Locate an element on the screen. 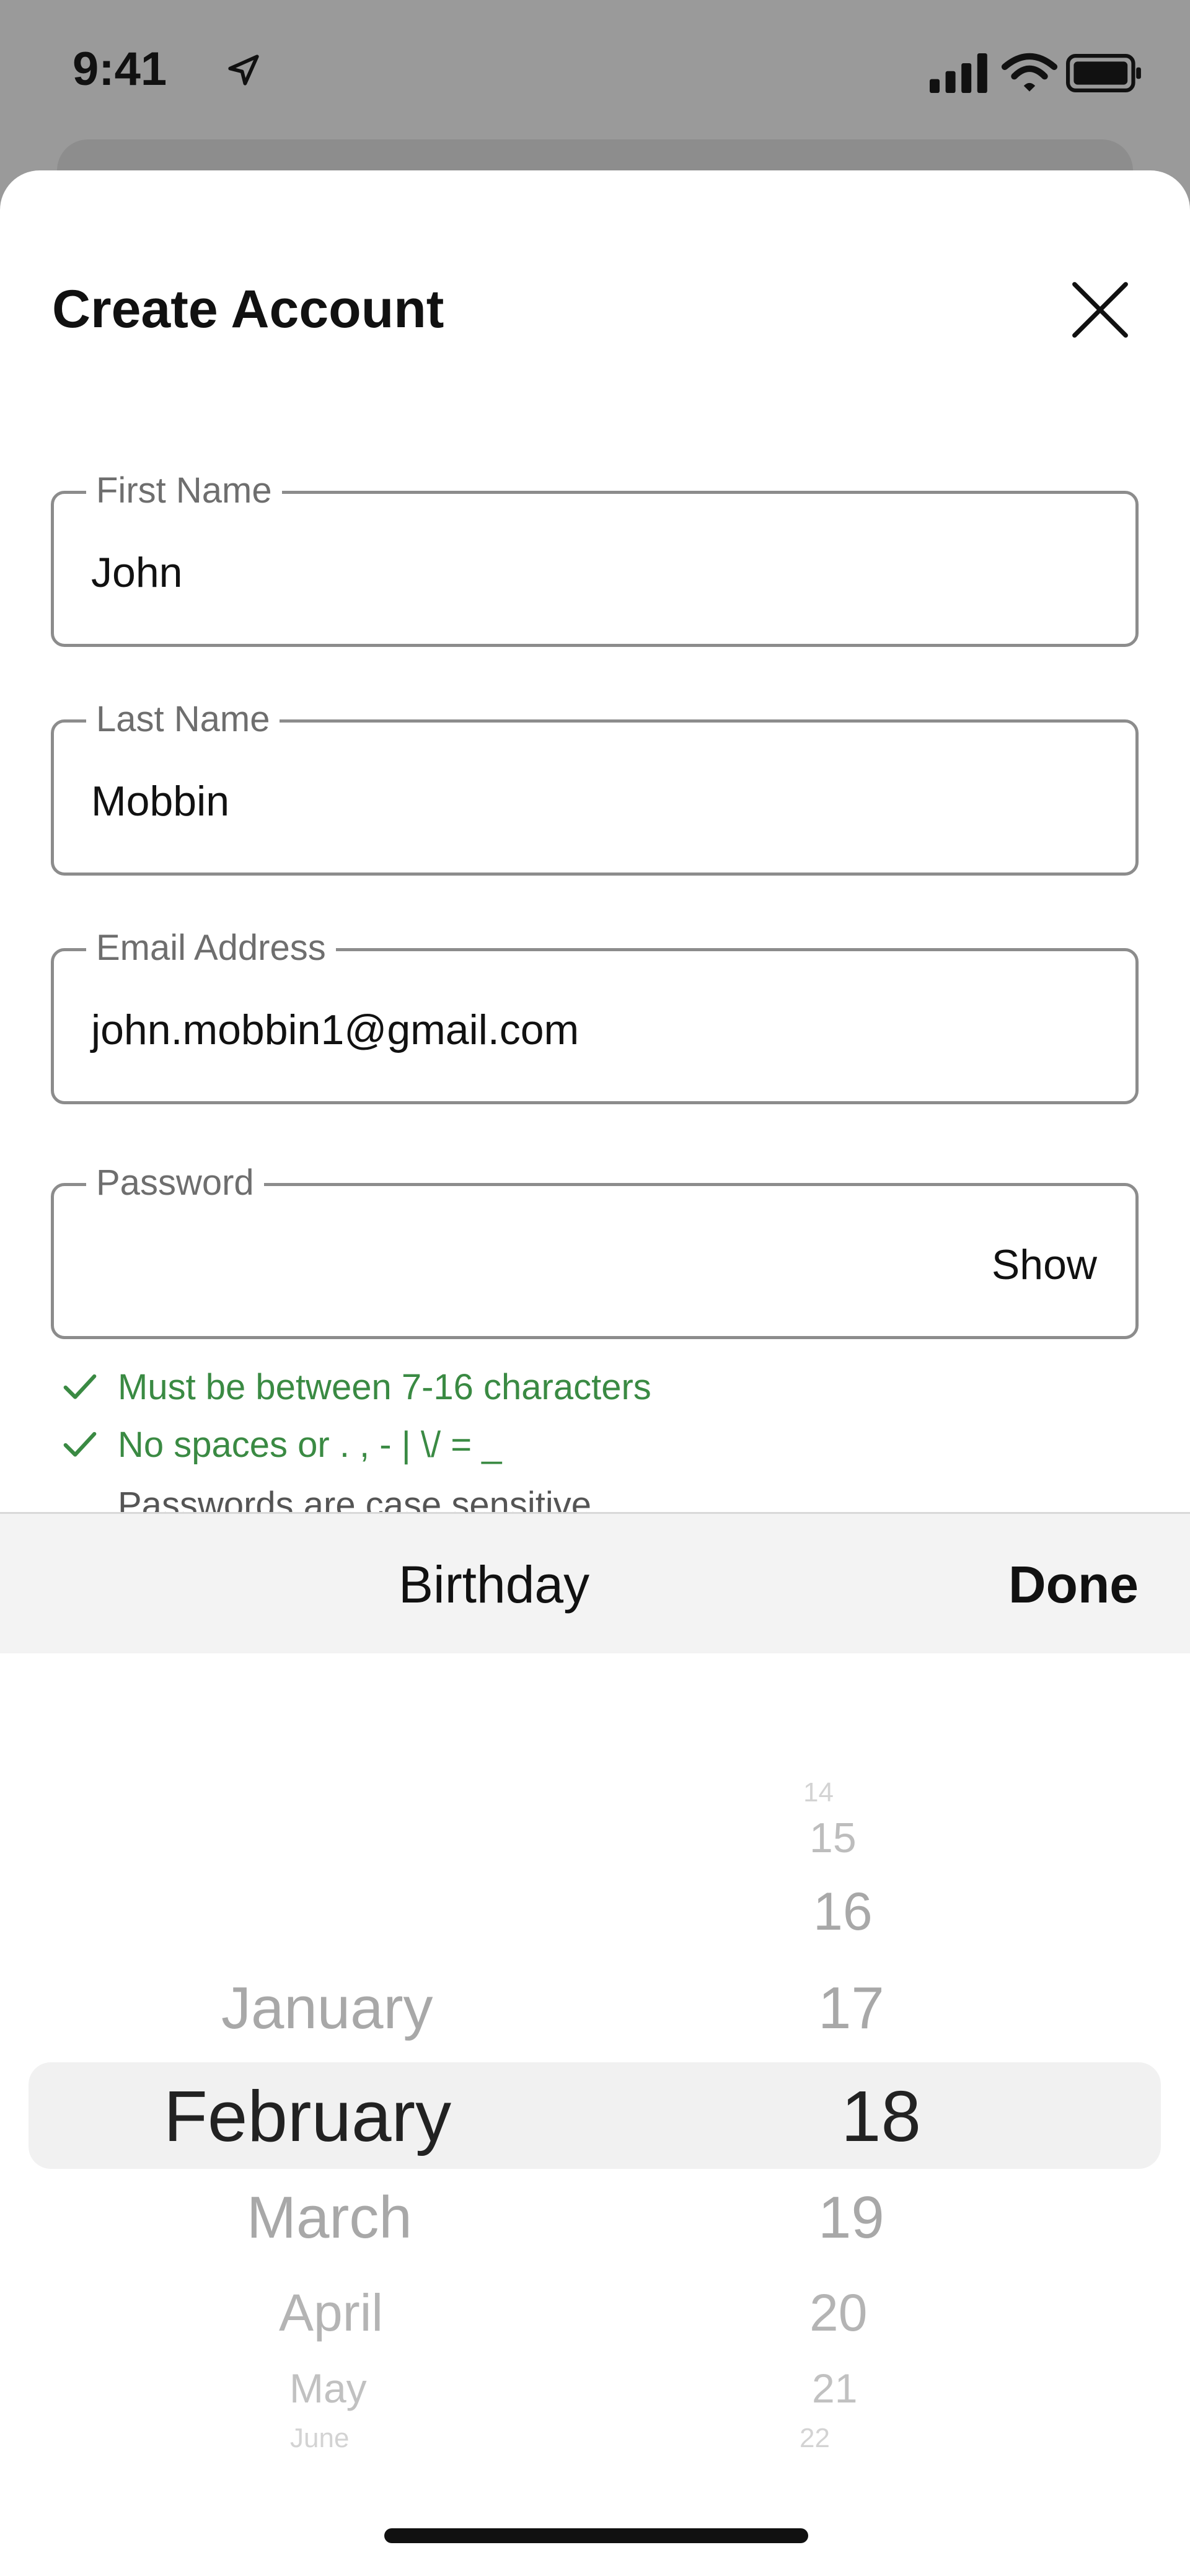  picker-title: Birthday is located at coordinates (494, 1585).